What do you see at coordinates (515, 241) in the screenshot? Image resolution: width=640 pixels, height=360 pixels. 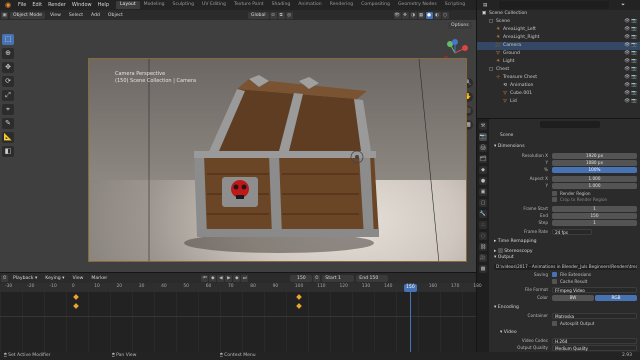 I see `time-remapping-header: ▸ Time Remapping` at bounding box center [515, 241].